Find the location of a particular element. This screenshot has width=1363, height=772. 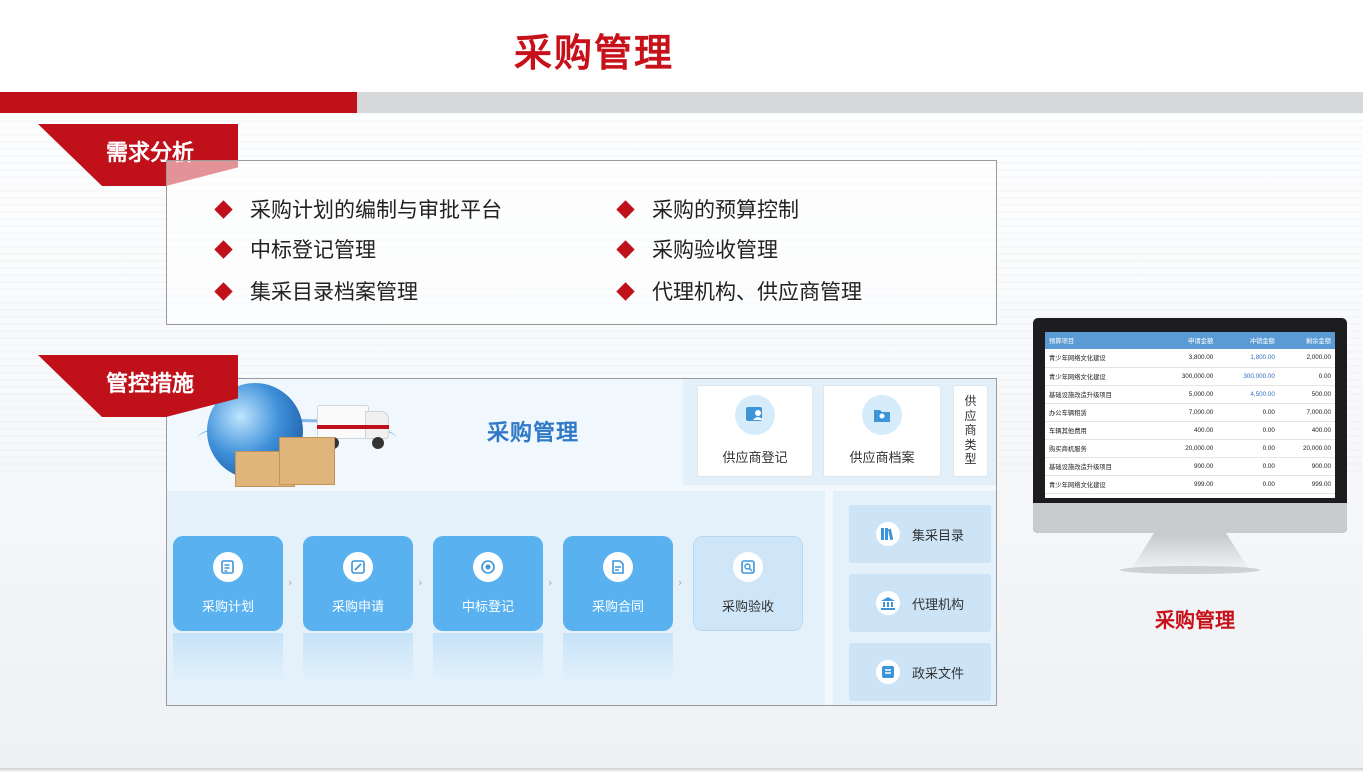

table-row: 青少年网络文化建设 999.00 0.00 999.00 is located at coordinates (1190, 484).